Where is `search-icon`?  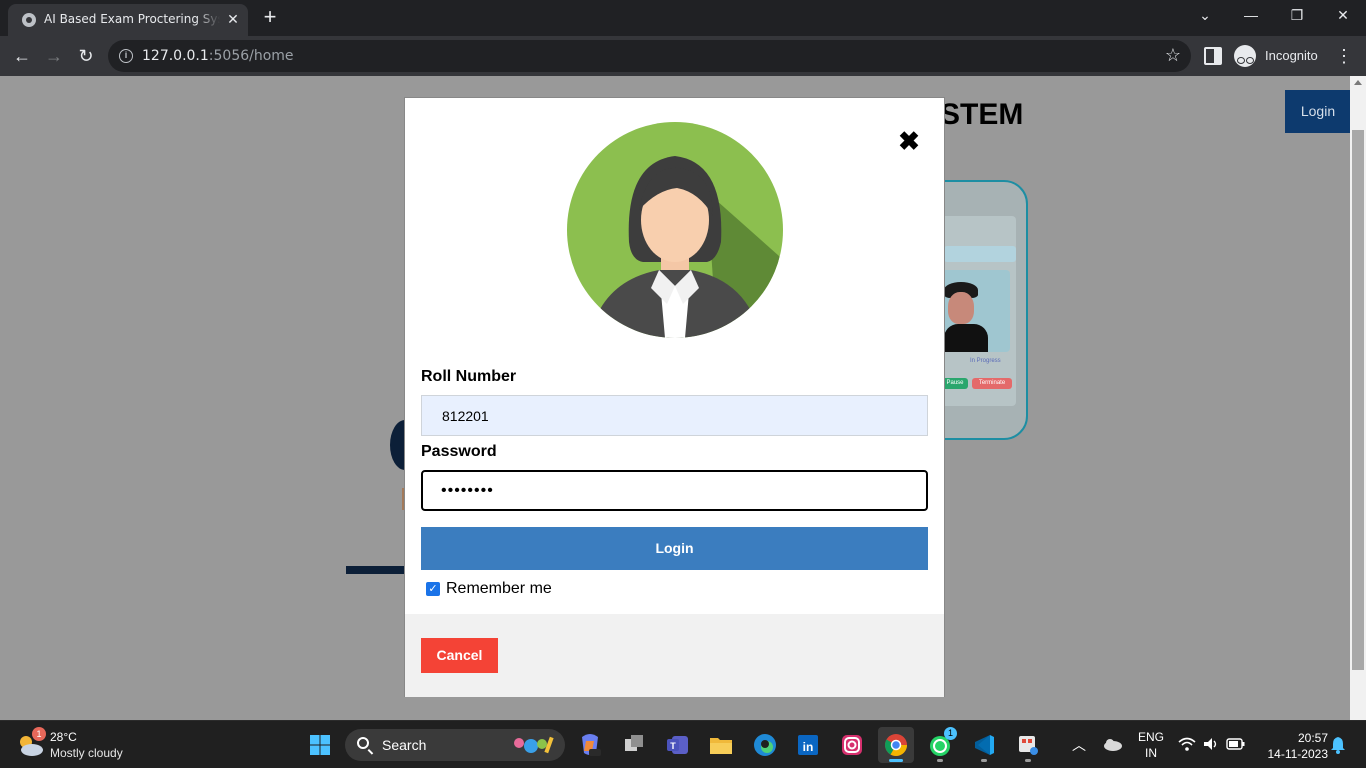 search-icon is located at coordinates (363, 743).